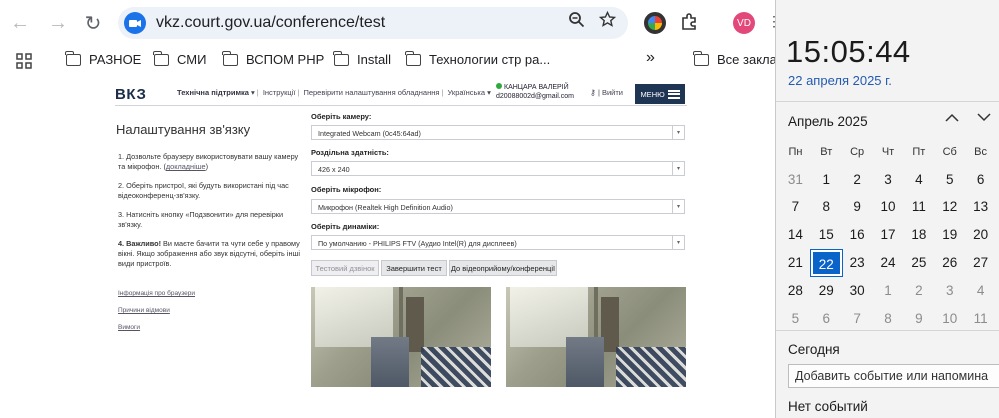  I want to click on site-logo: ВКЗ, so click(130, 94).